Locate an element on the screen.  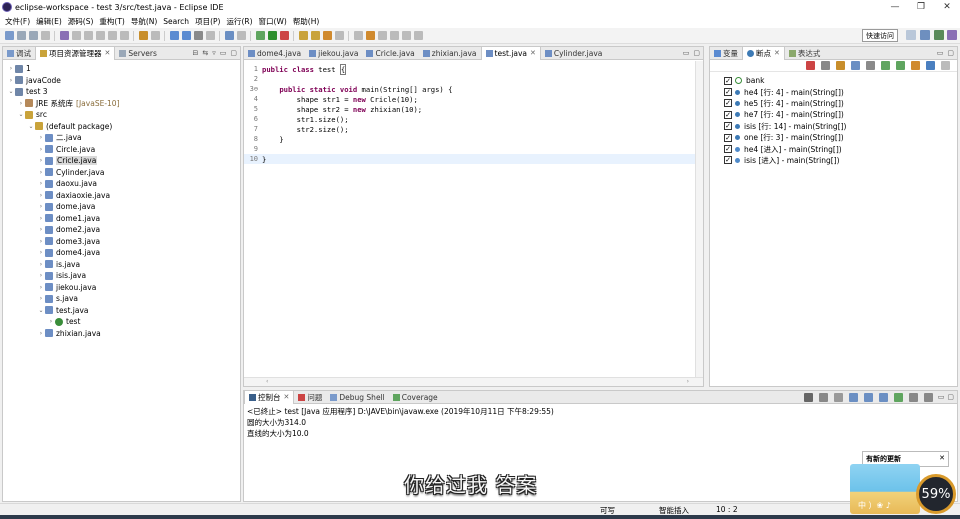
back-icon is located at coordinates (382, 35).